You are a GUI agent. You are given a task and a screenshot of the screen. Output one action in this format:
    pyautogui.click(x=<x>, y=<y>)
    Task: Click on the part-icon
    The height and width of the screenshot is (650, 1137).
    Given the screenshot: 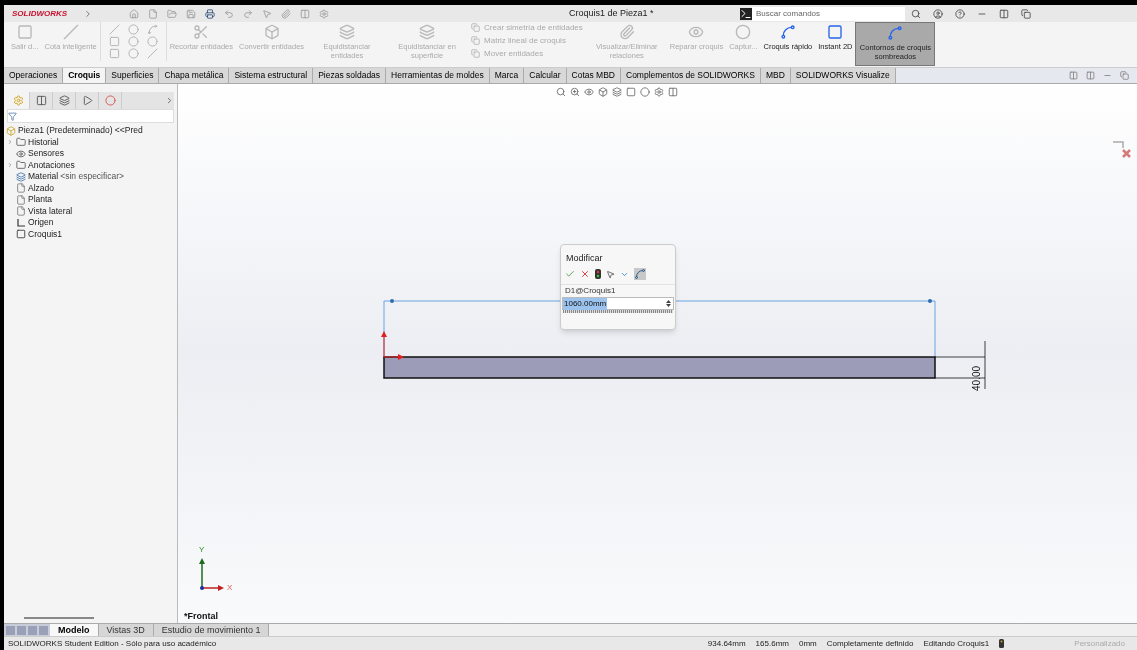 What is the action you would take?
    pyautogui.click(x=11, y=130)
    